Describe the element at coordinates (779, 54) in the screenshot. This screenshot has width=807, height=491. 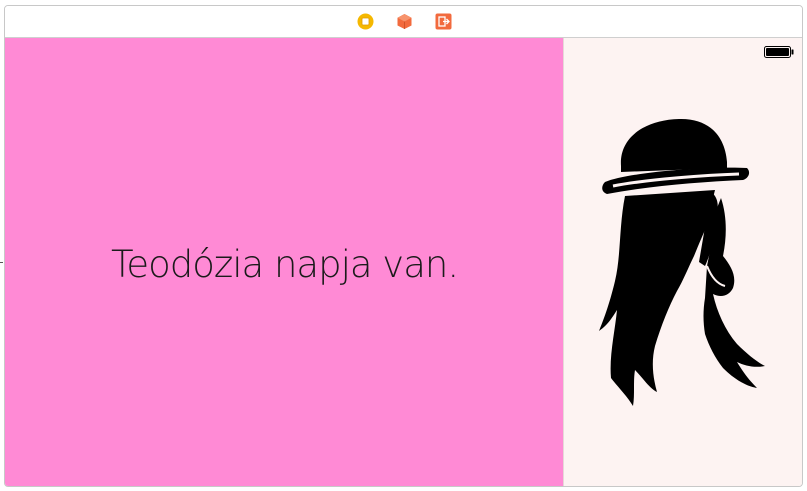
I see `battery-icon` at that location.